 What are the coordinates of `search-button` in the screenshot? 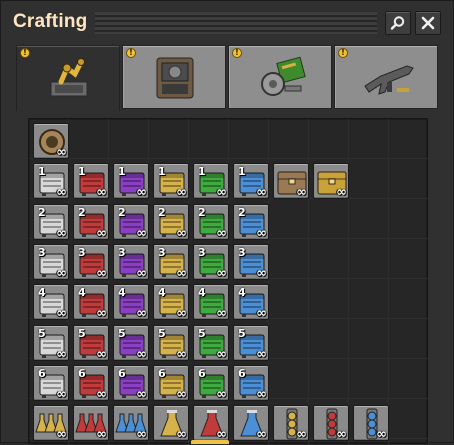 It's located at (398, 23).